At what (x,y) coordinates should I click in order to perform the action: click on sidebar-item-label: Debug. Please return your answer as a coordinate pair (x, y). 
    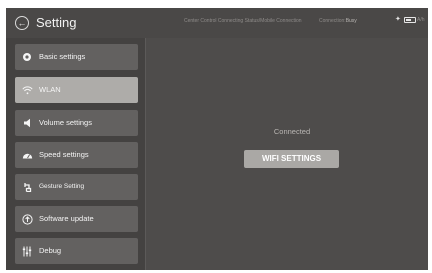
    Looking at the image, I should click on (50, 250).